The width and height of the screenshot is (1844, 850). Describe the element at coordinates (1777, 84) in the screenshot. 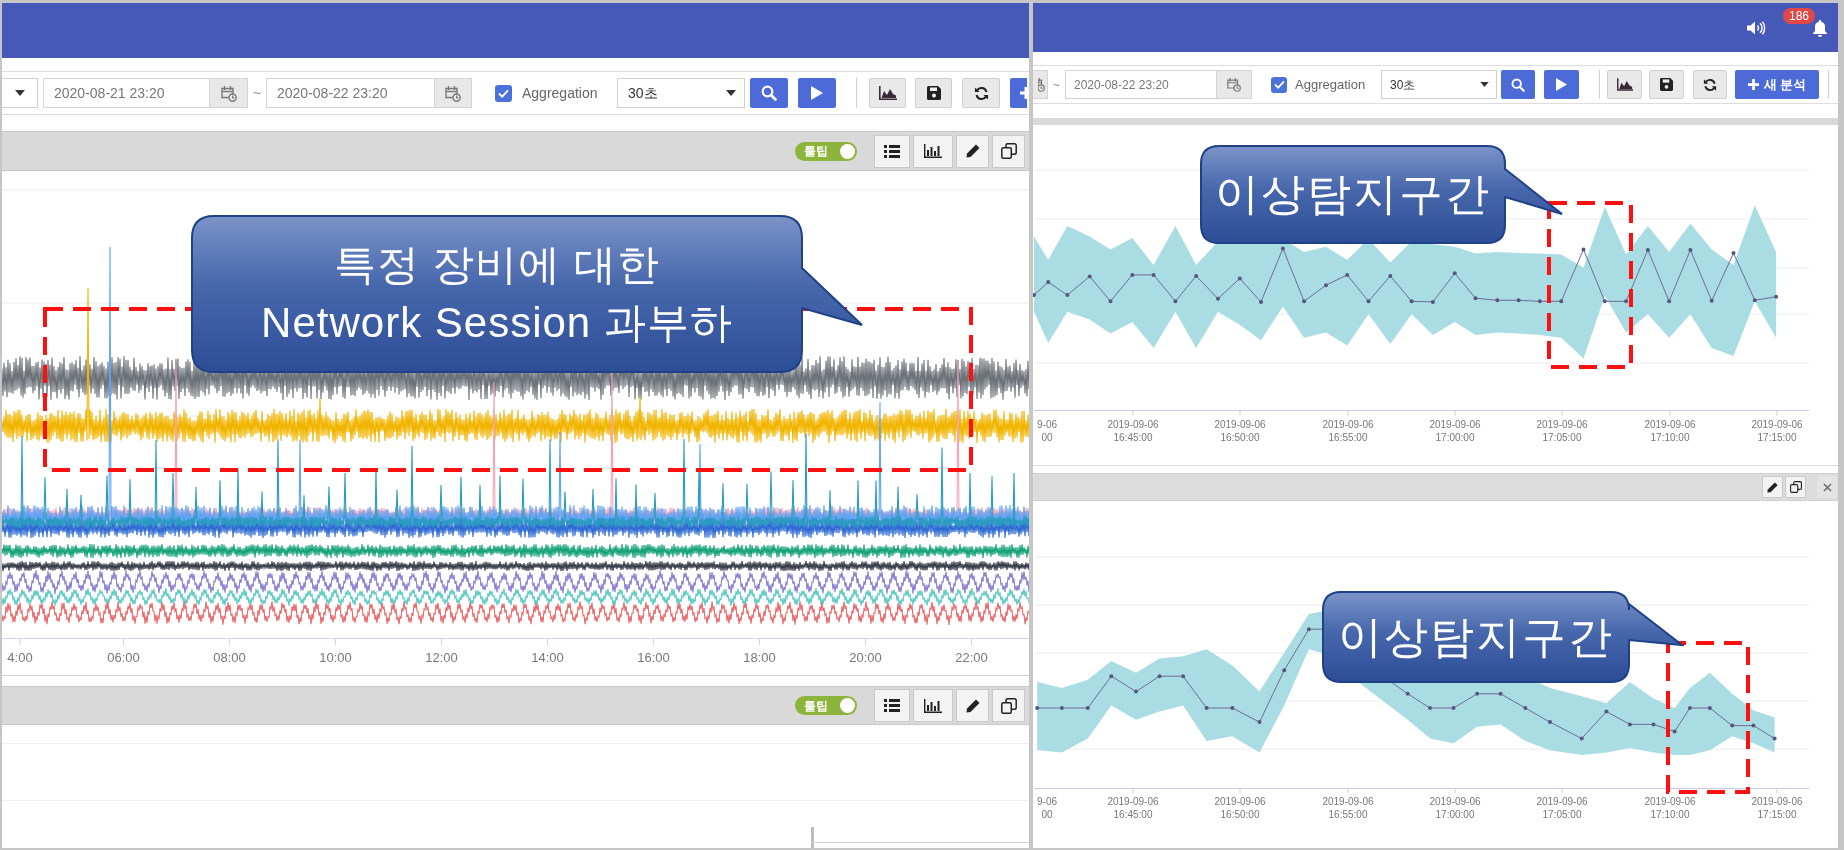

I see `new-analysis-button: 새 분석` at that location.